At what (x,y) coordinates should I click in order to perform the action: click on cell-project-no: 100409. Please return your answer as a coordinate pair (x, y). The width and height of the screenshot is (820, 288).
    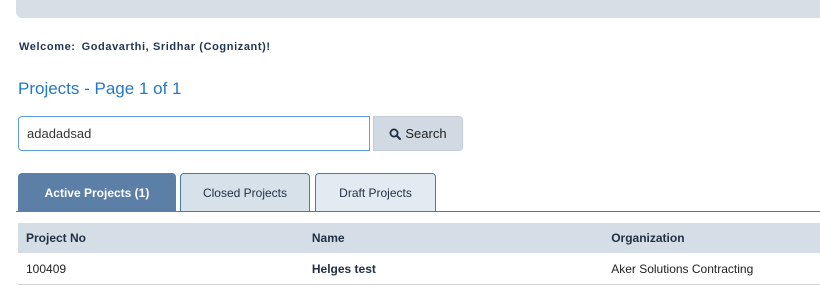
    Looking at the image, I should click on (161, 269).